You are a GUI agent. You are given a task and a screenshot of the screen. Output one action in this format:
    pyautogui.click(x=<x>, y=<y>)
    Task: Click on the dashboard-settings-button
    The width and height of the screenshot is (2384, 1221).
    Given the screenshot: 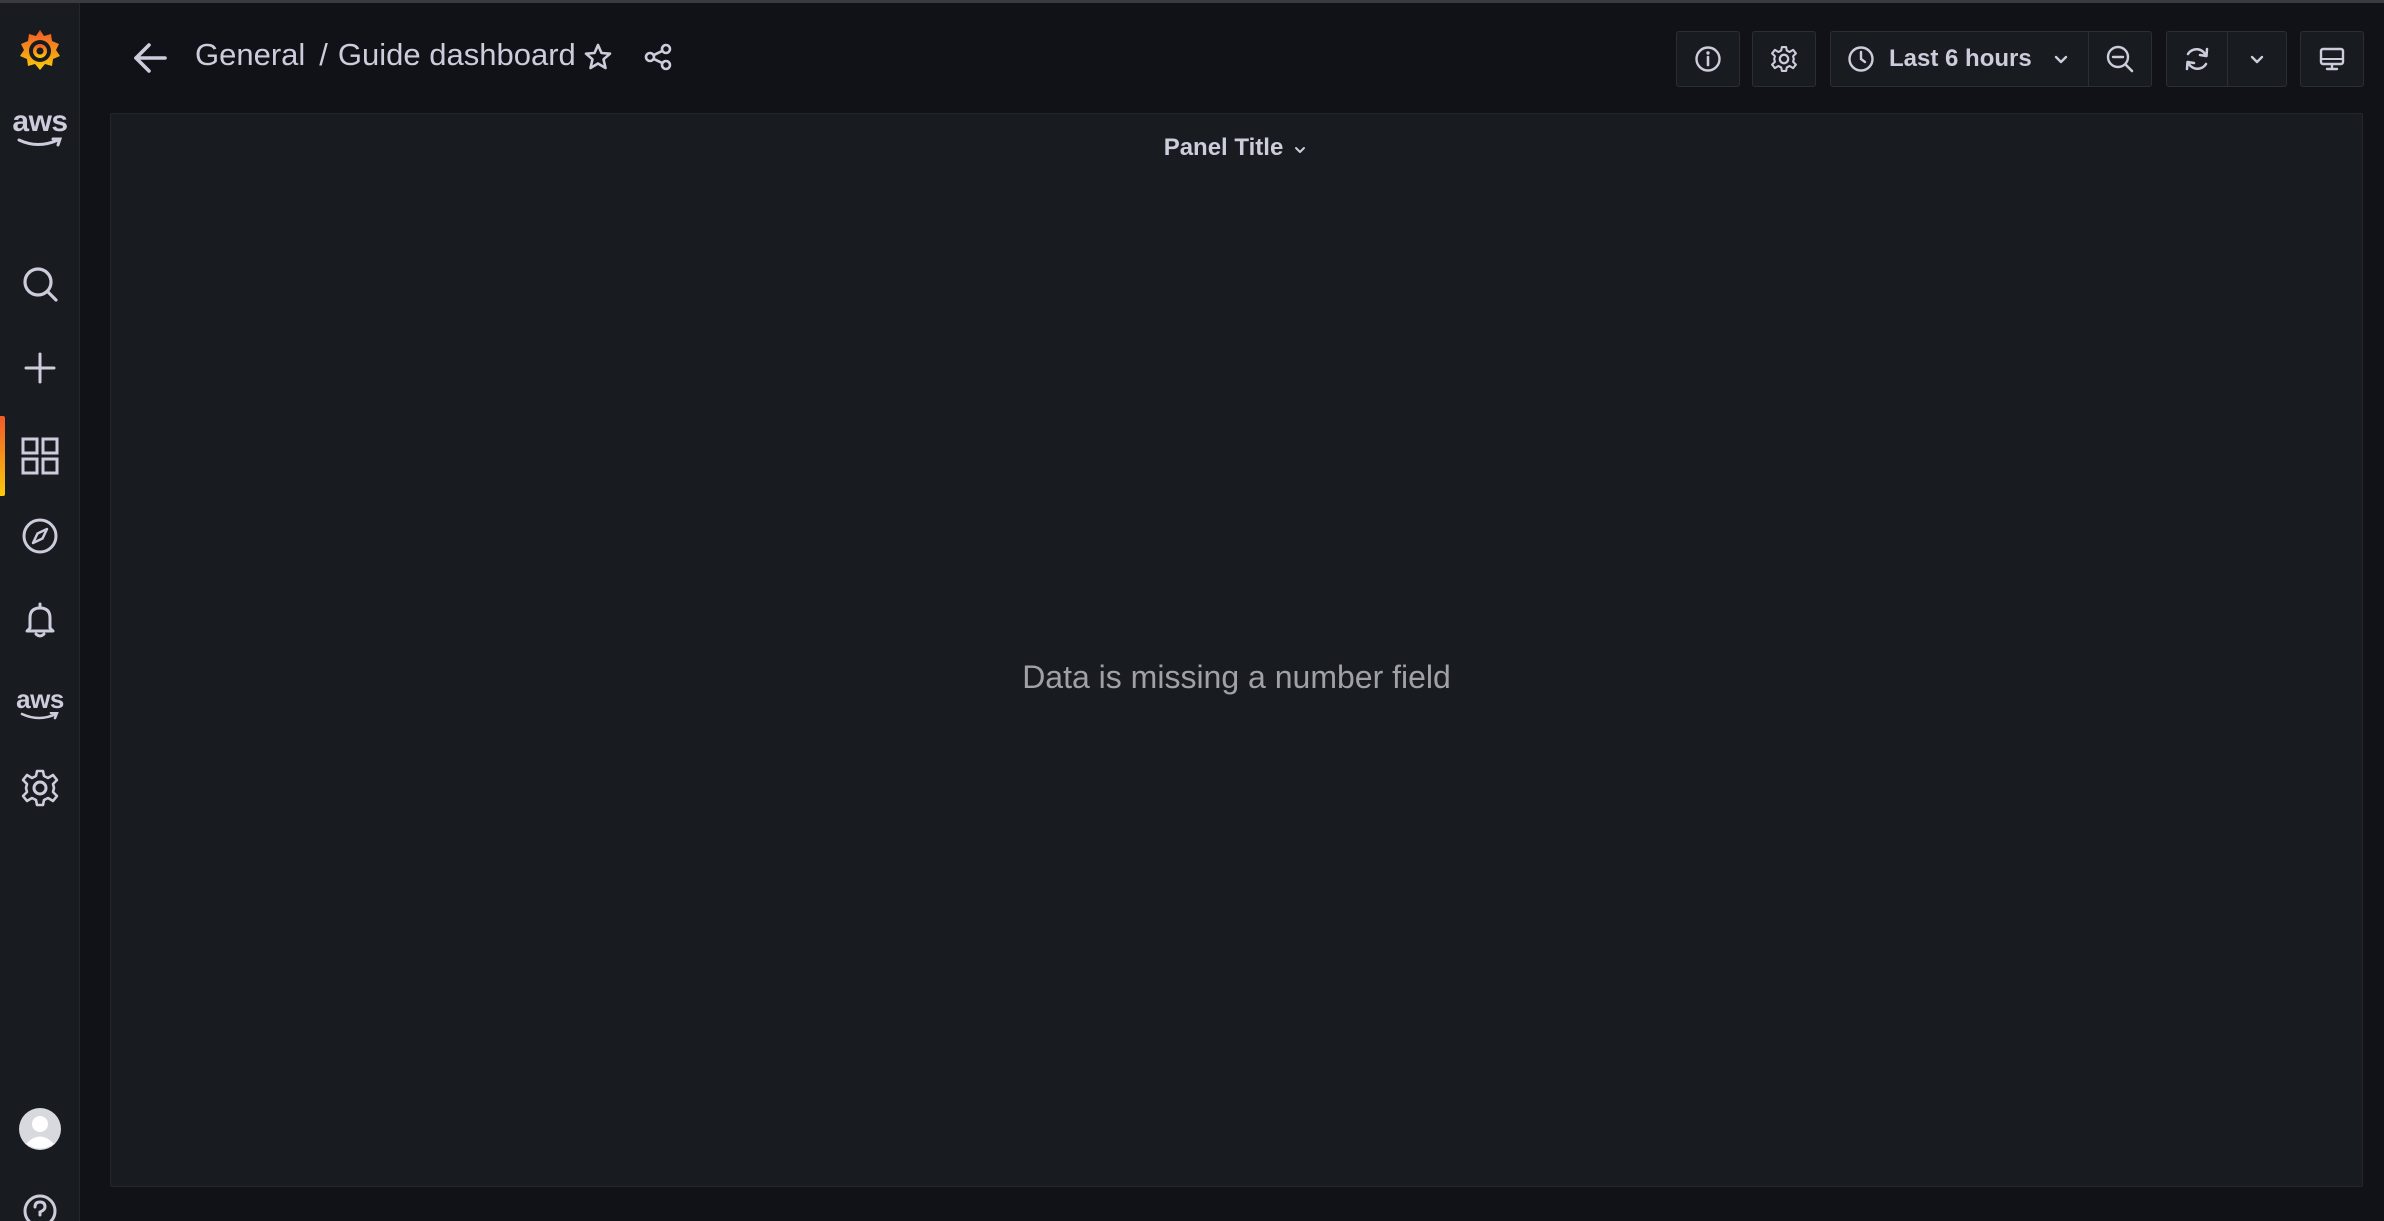 What is the action you would take?
    pyautogui.click(x=1784, y=59)
    